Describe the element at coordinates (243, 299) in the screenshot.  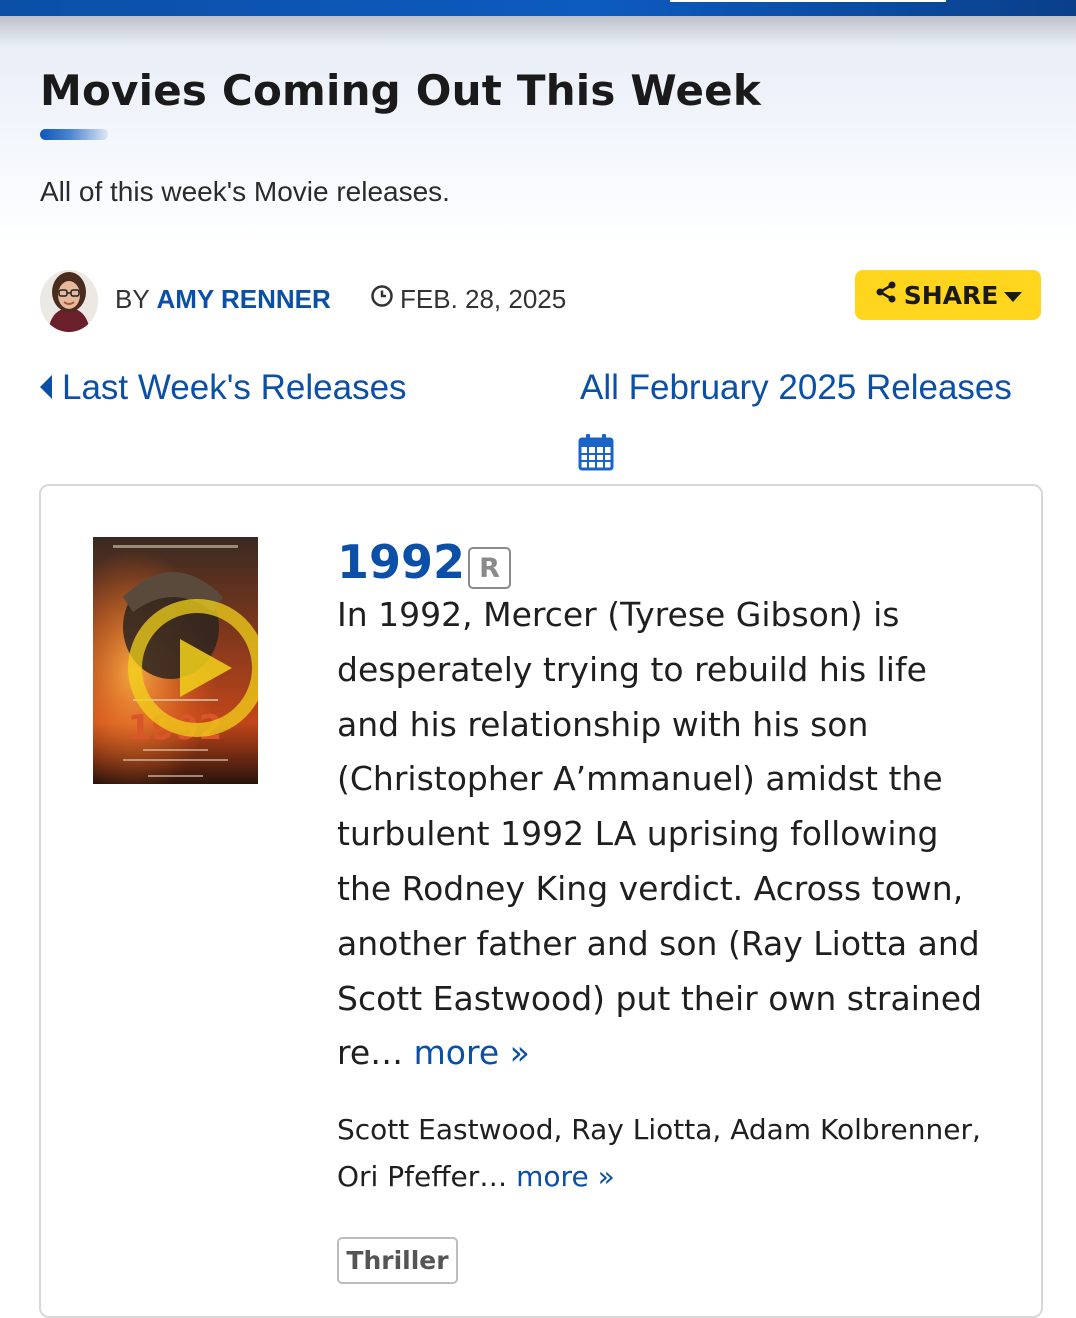
I see `author-link: AMY RENNER` at that location.